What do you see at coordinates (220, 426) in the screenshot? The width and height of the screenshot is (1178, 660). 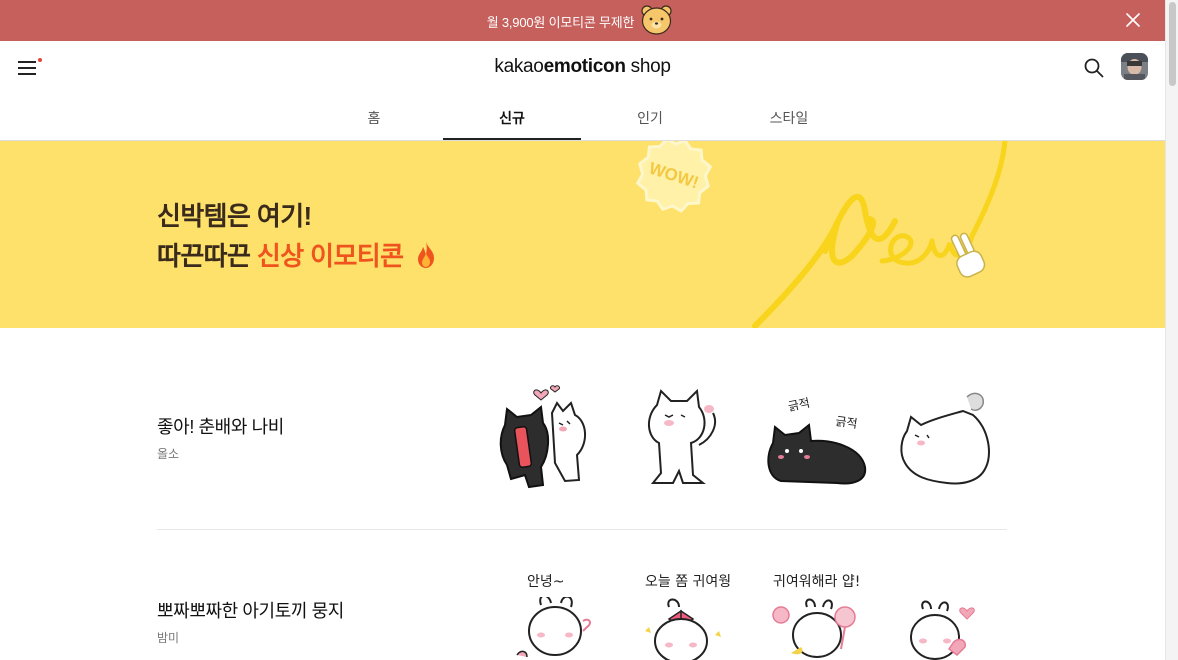 I see `product-title: 좋아! 춘배와 나비` at bounding box center [220, 426].